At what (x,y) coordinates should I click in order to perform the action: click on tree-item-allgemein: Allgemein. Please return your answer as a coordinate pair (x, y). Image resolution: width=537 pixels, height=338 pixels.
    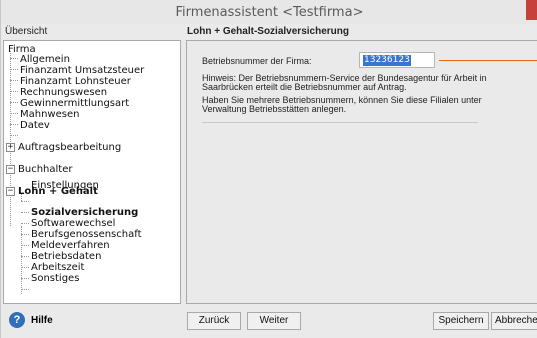
    Looking at the image, I should click on (45, 59).